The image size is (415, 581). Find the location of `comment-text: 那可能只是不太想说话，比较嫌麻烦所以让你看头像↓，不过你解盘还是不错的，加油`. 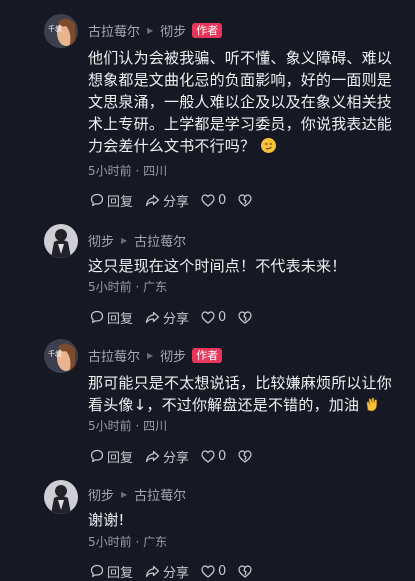

comment-text: 那可能只是不太想说话，比较嫌麻烦所以让你看头像↓，不过你解盘还是不错的，加油 is located at coordinates (240, 394).